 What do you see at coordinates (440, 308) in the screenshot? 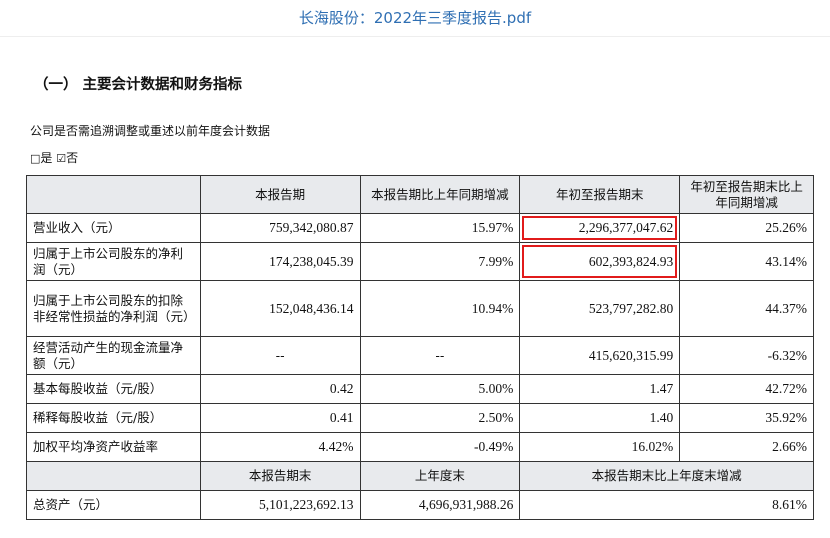
I see `table-cell: 10.94%` at bounding box center [440, 308].